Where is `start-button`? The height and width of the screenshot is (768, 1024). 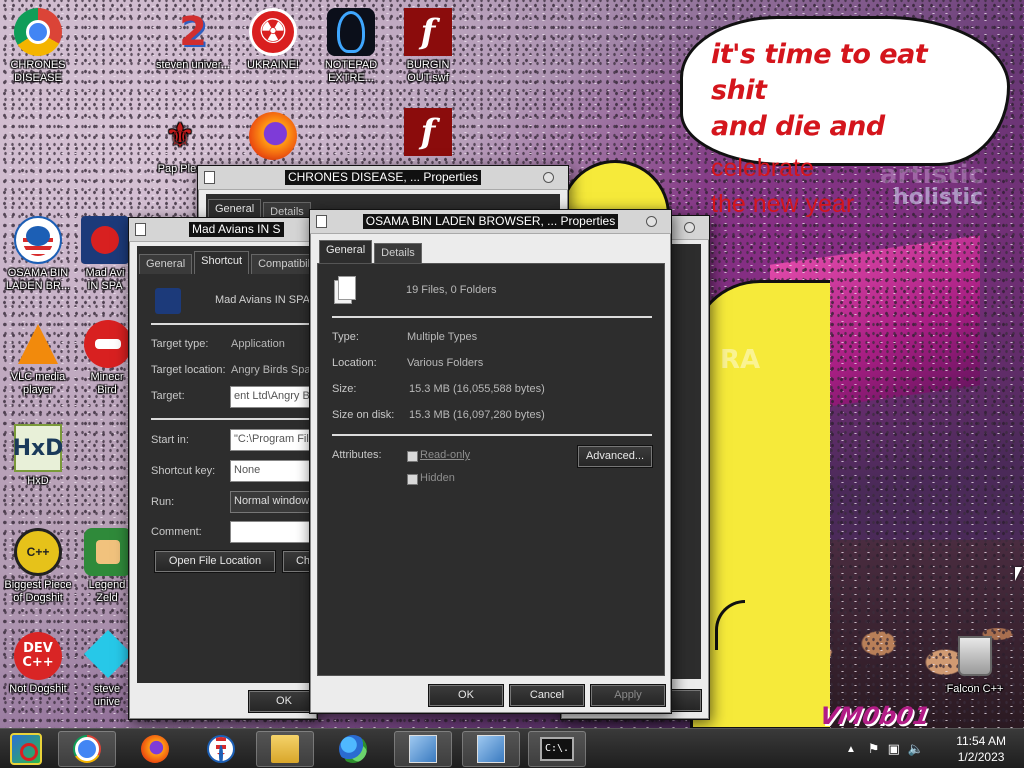
start-button is located at coordinates (27, 749).